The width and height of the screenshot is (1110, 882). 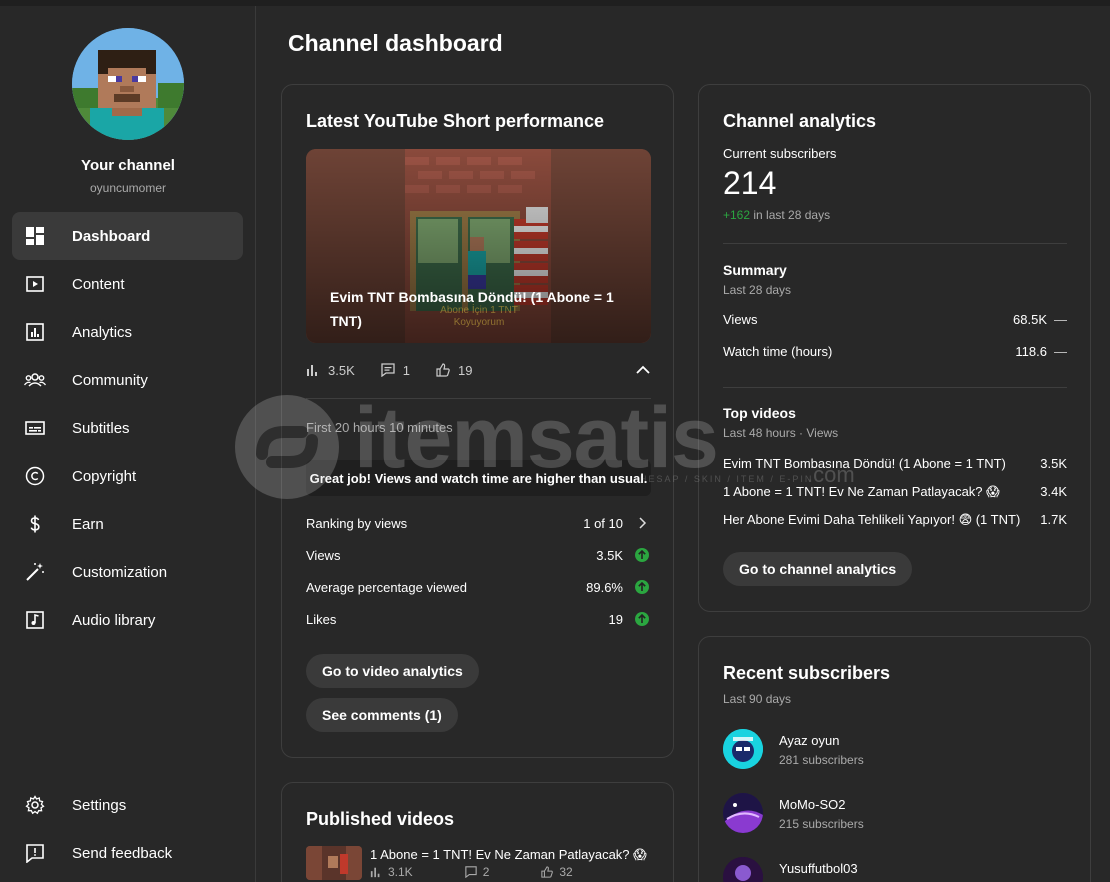 What do you see at coordinates (357, 523) in the screenshot?
I see `metric-label: Ranking by views` at bounding box center [357, 523].